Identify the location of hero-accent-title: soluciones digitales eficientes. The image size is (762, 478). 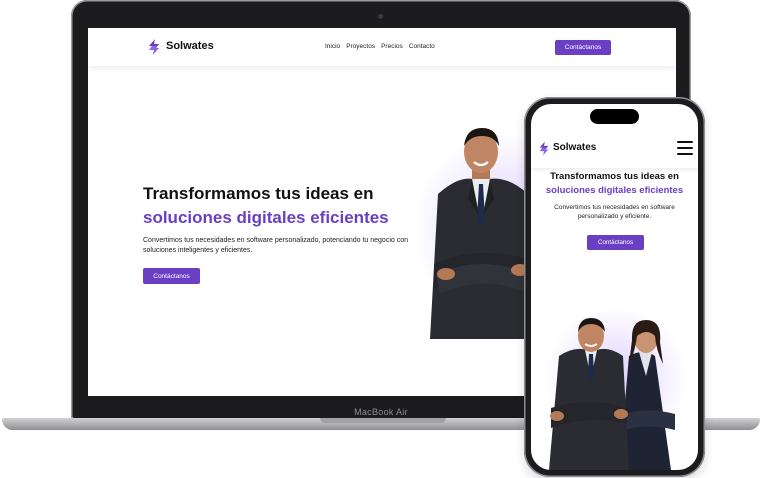
(266, 217).